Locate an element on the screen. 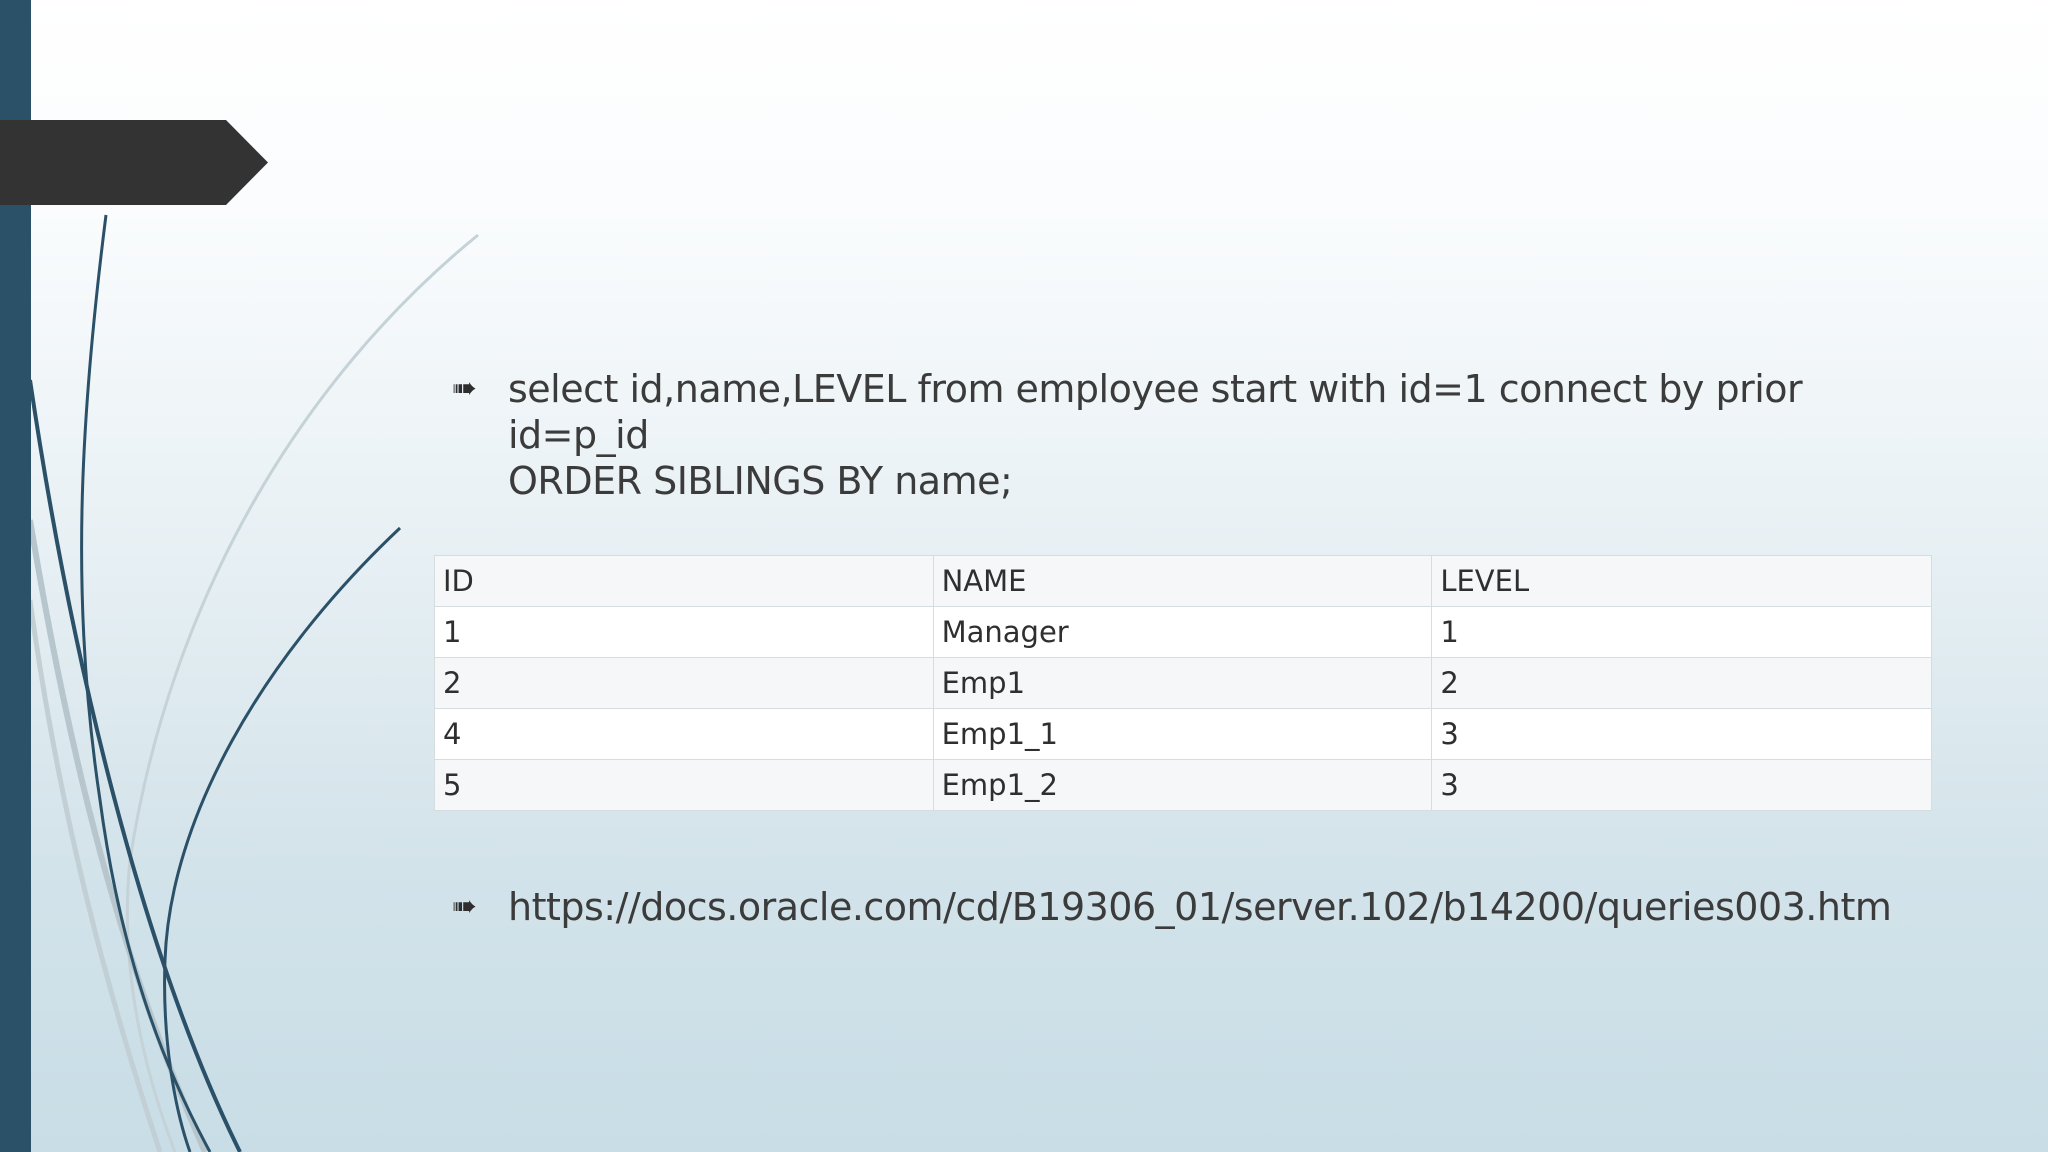 The image size is (2048, 1152). cell-name: Emp1_2 is located at coordinates (1182, 785).